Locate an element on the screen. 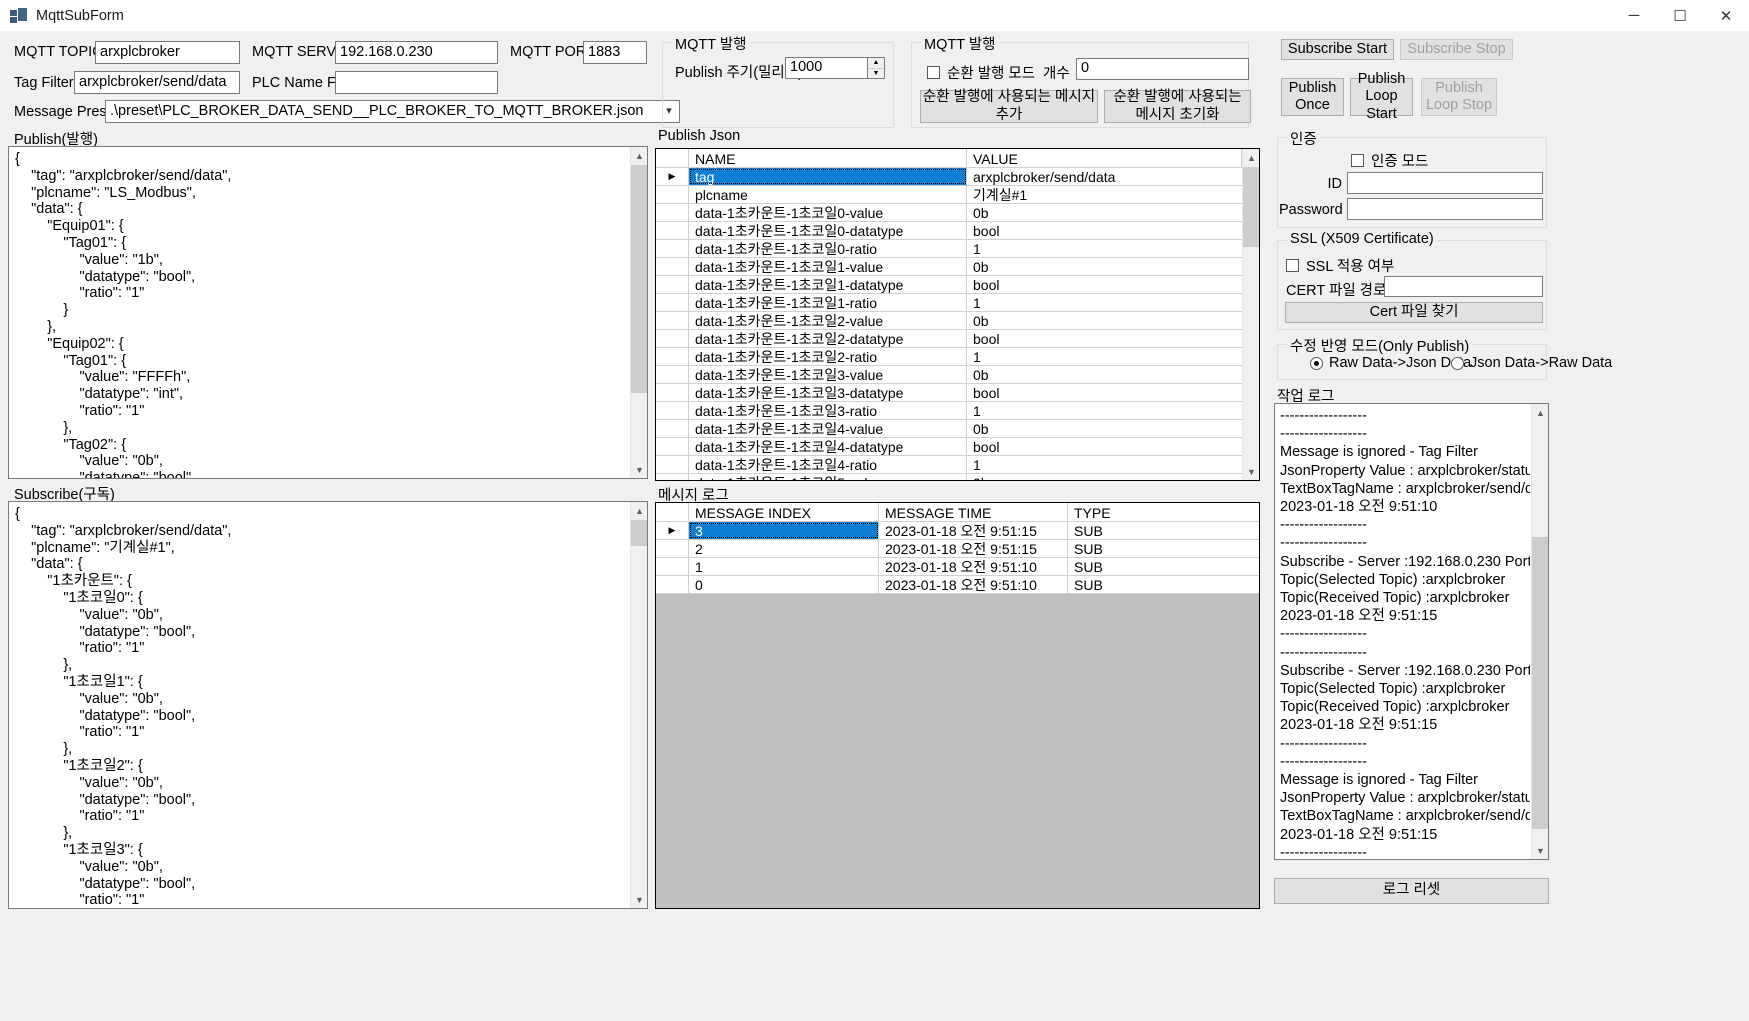 This screenshot has width=1749, height=1021. auth-password-input is located at coordinates (1445, 209).